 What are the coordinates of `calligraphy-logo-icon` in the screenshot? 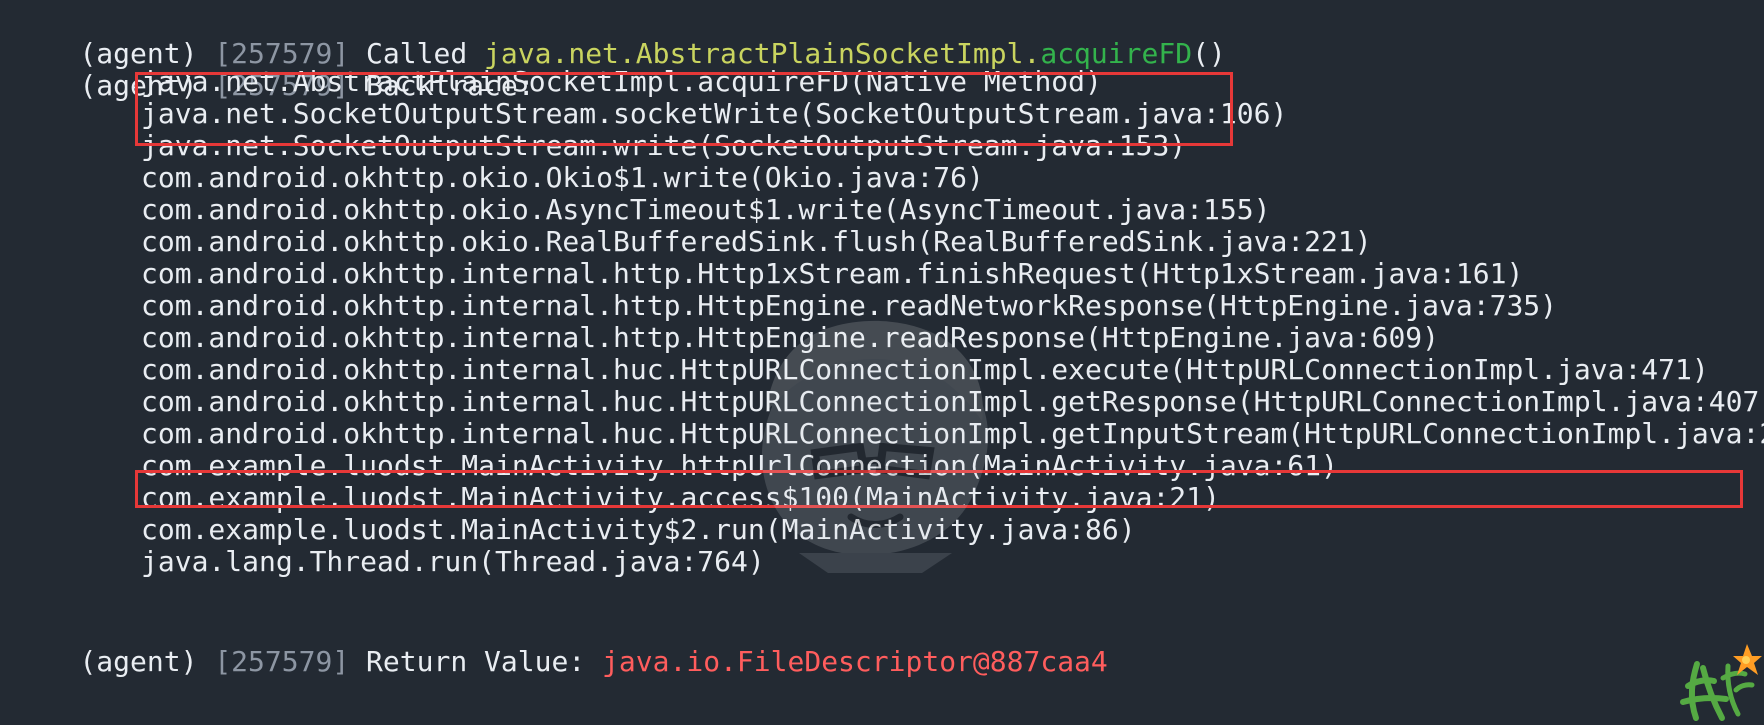 It's located at (1721, 682).